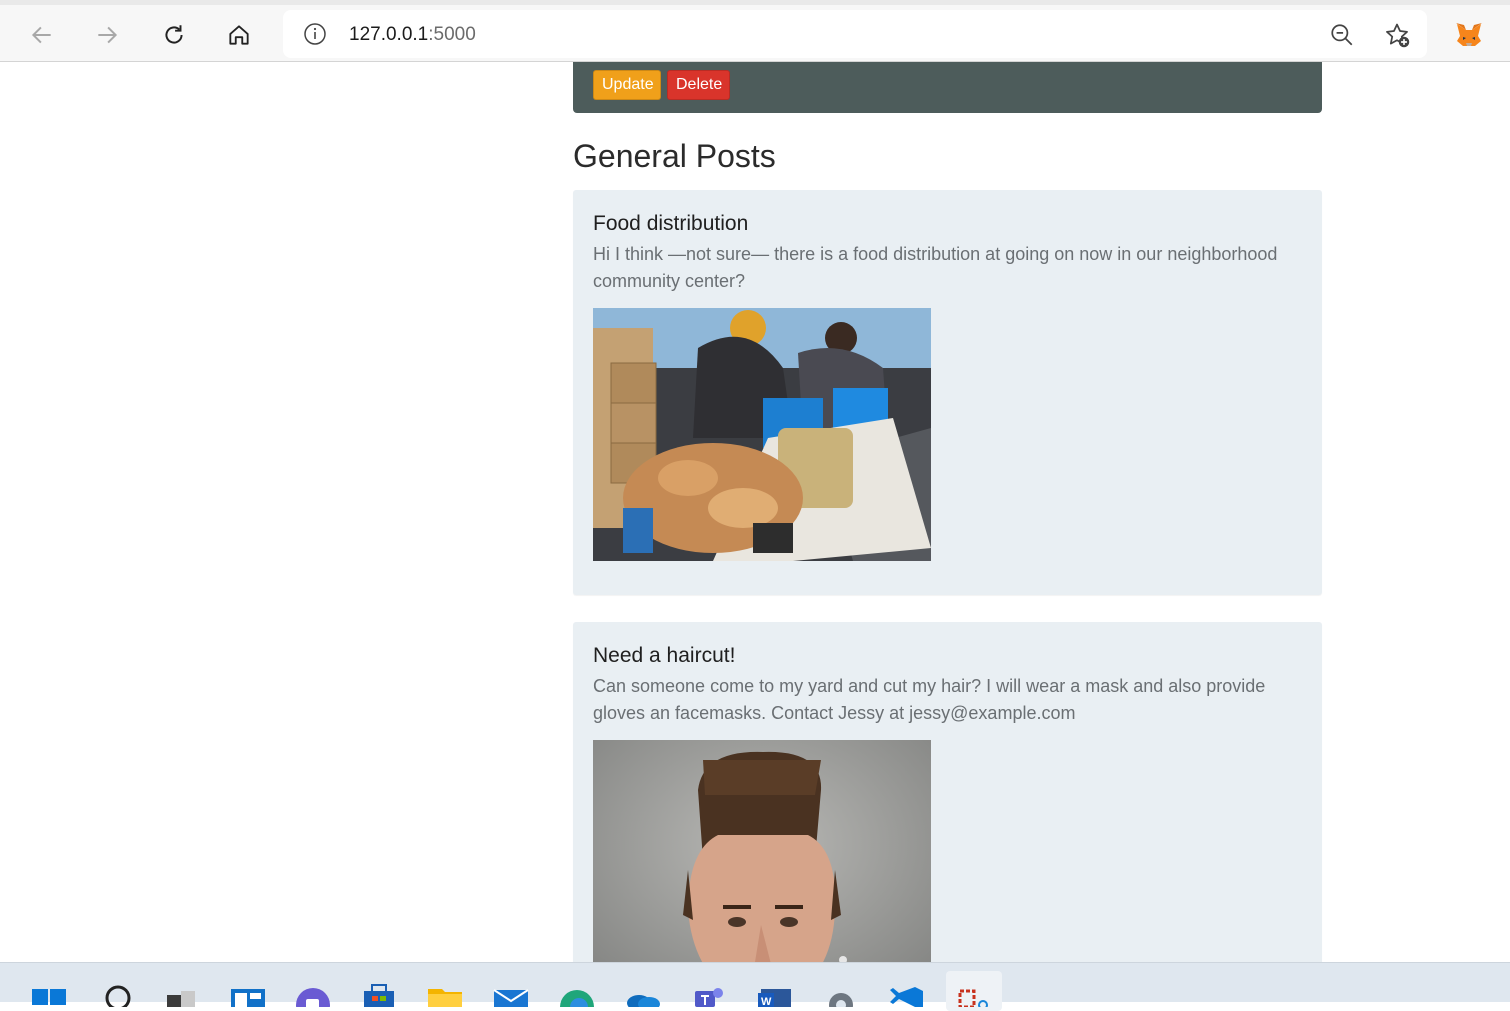 The width and height of the screenshot is (1510, 1011). What do you see at coordinates (762, 434) in the screenshot?
I see `food-distribution-photo` at bounding box center [762, 434].